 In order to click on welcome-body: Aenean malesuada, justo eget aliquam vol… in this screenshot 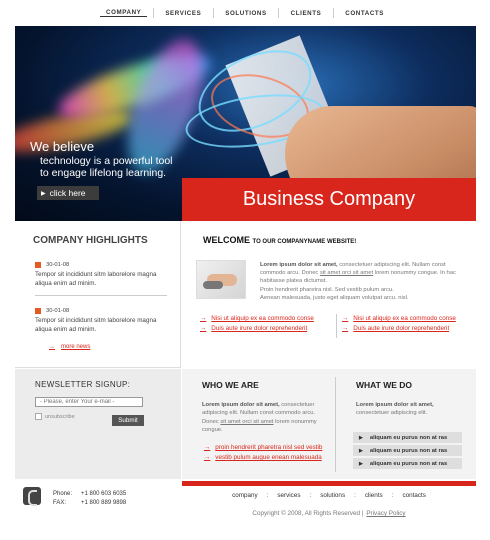, I will do `click(334, 297)`.